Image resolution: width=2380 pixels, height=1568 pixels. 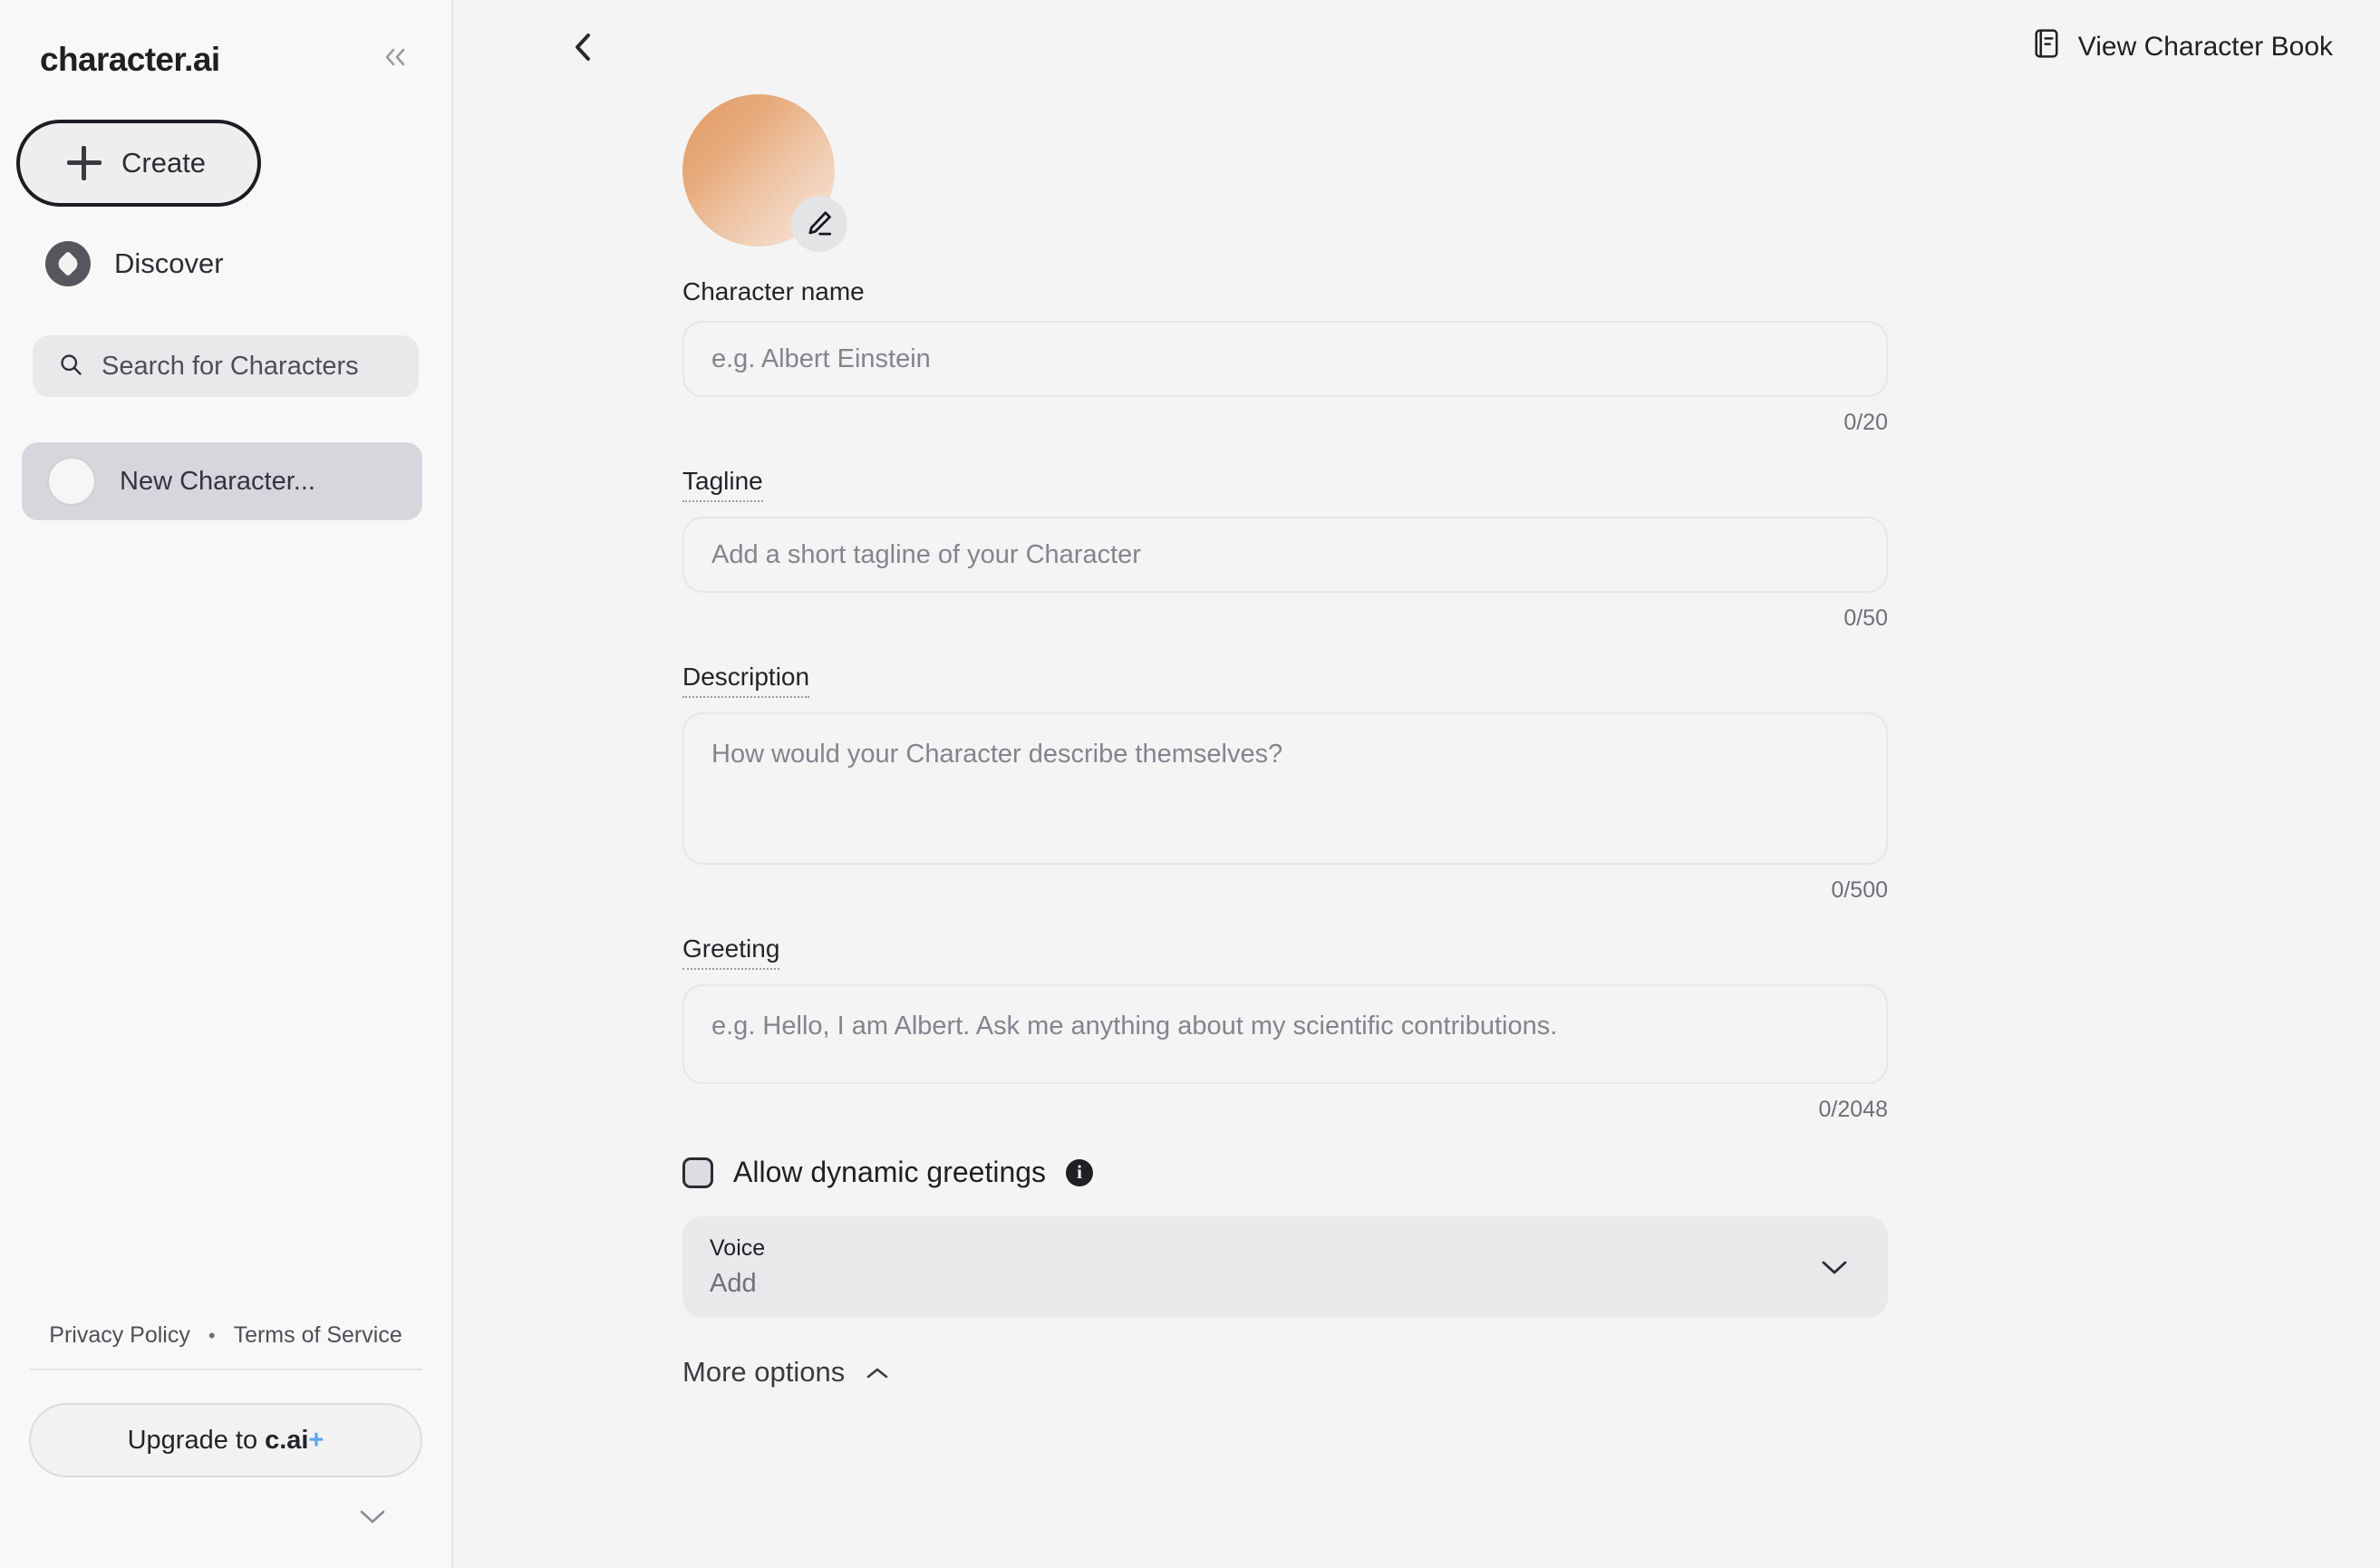 What do you see at coordinates (1865, 422) in the screenshot?
I see `character-name-counter: 0/20` at bounding box center [1865, 422].